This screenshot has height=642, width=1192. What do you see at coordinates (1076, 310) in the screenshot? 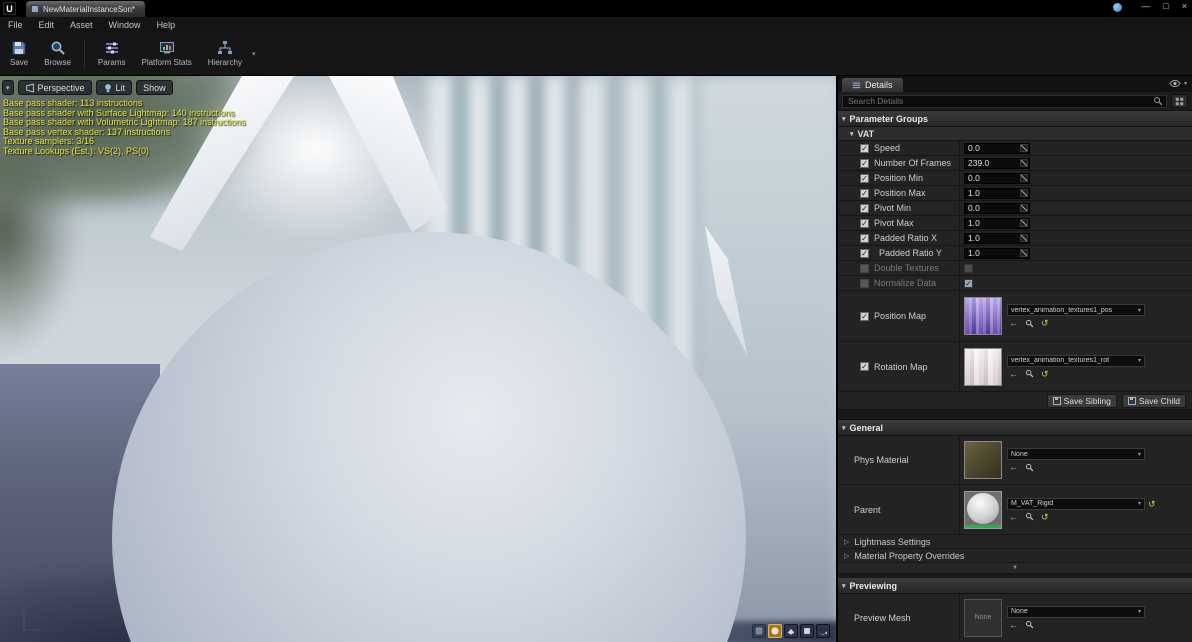
I see `position-map-asset-combo: vertex_animation_textures1_pos ▾` at bounding box center [1076, 310].